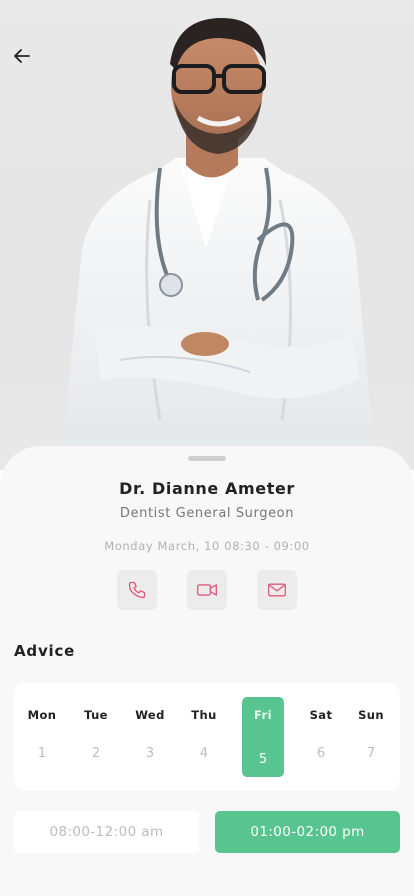 The width and height of the screenshot is (414, 896). Describe the element at coordinates (371, 737) in the screenshot. I see `day-sun: Sun 7` at that location.